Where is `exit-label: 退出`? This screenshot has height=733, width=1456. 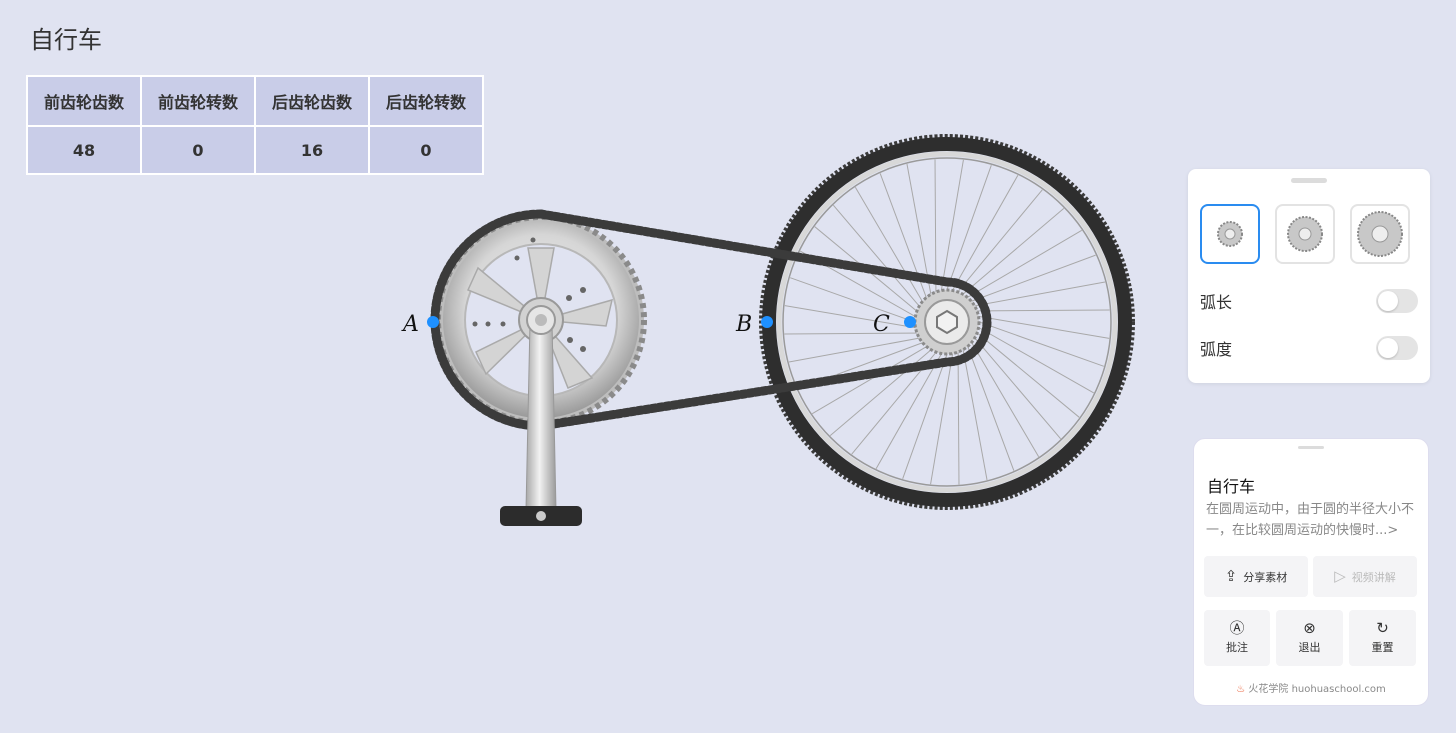
exit-label: 退出 is located at coordinates (1309, 647).